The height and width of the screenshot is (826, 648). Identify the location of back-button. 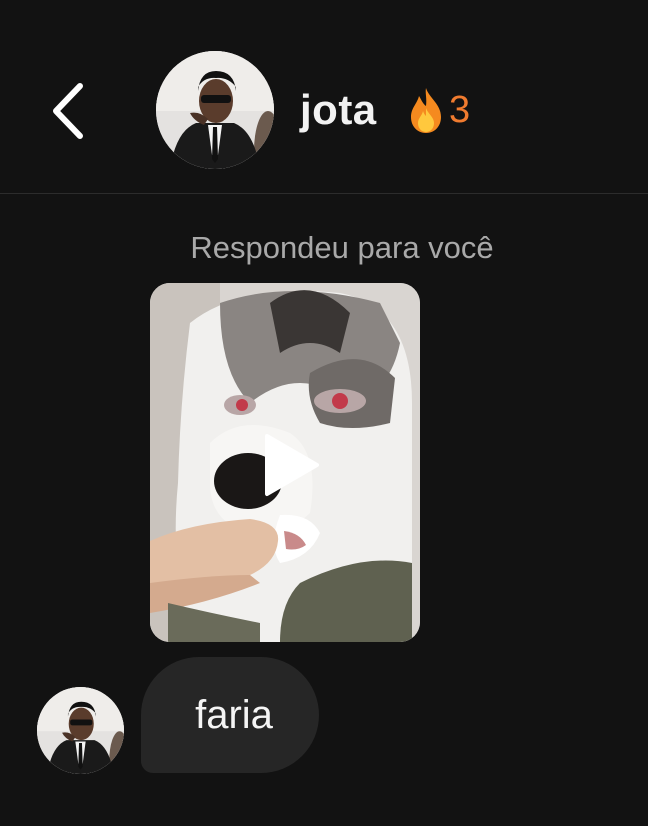
(68, 111).